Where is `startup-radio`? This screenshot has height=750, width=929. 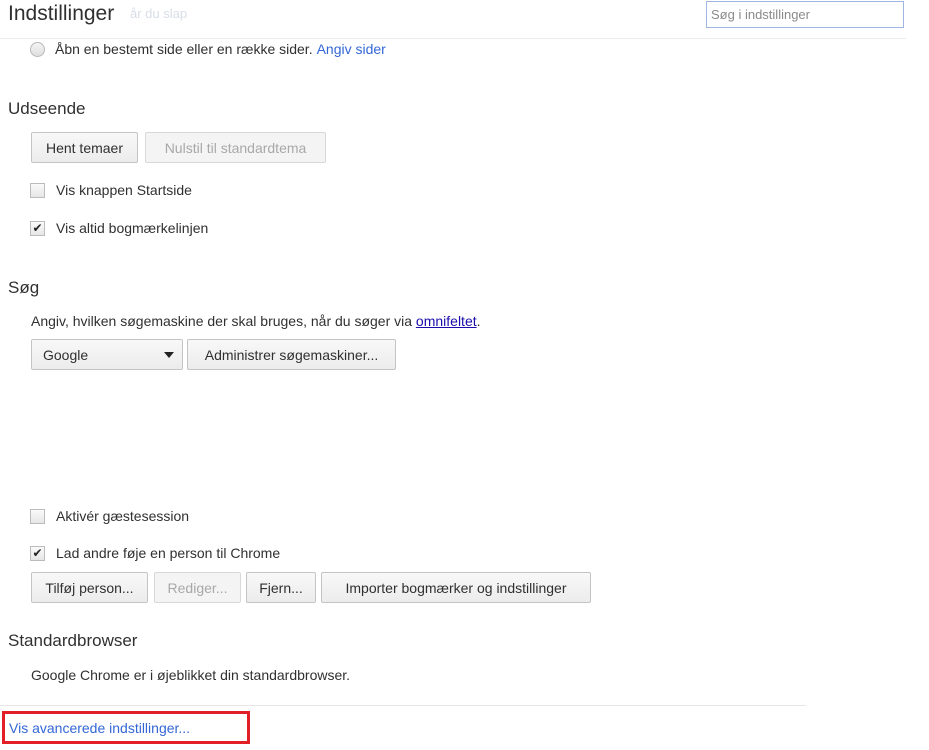
startup-radio is located at coordinates (37, 49).